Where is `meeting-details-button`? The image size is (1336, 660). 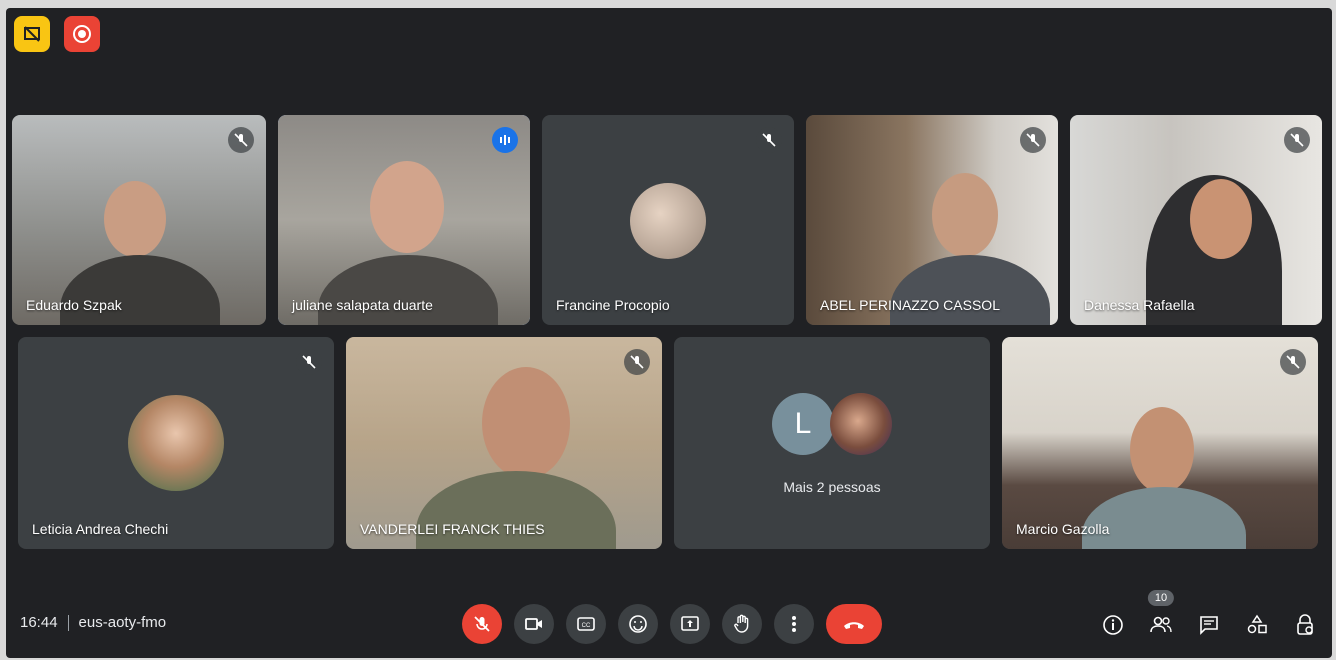 meeting-details-button is located at coordinates (1113, 625).